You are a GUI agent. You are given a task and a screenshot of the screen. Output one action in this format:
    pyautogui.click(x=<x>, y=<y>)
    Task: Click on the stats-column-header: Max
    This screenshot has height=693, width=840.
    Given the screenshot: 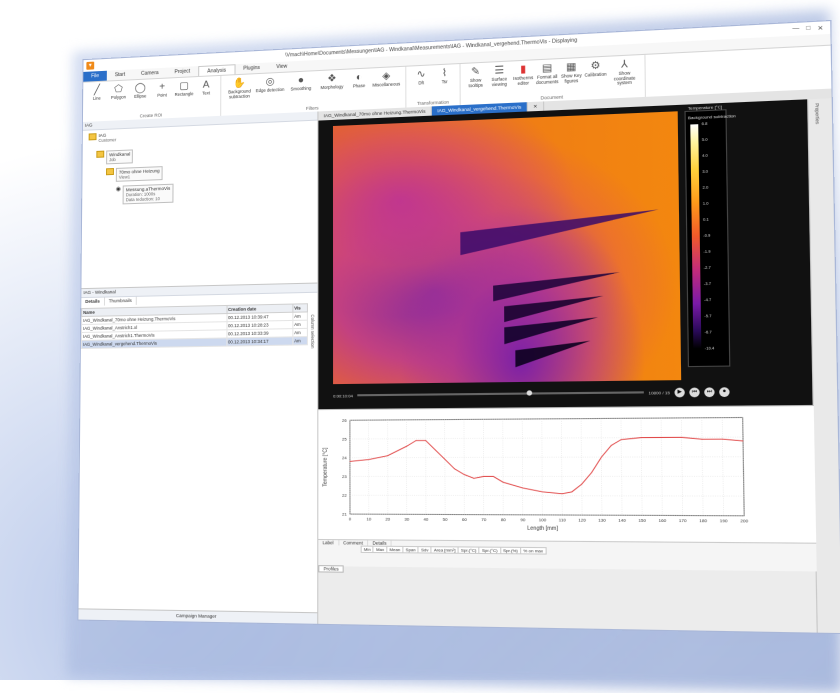 What is the action you would take?
    pyautogui.click(x=379, y=549)
    